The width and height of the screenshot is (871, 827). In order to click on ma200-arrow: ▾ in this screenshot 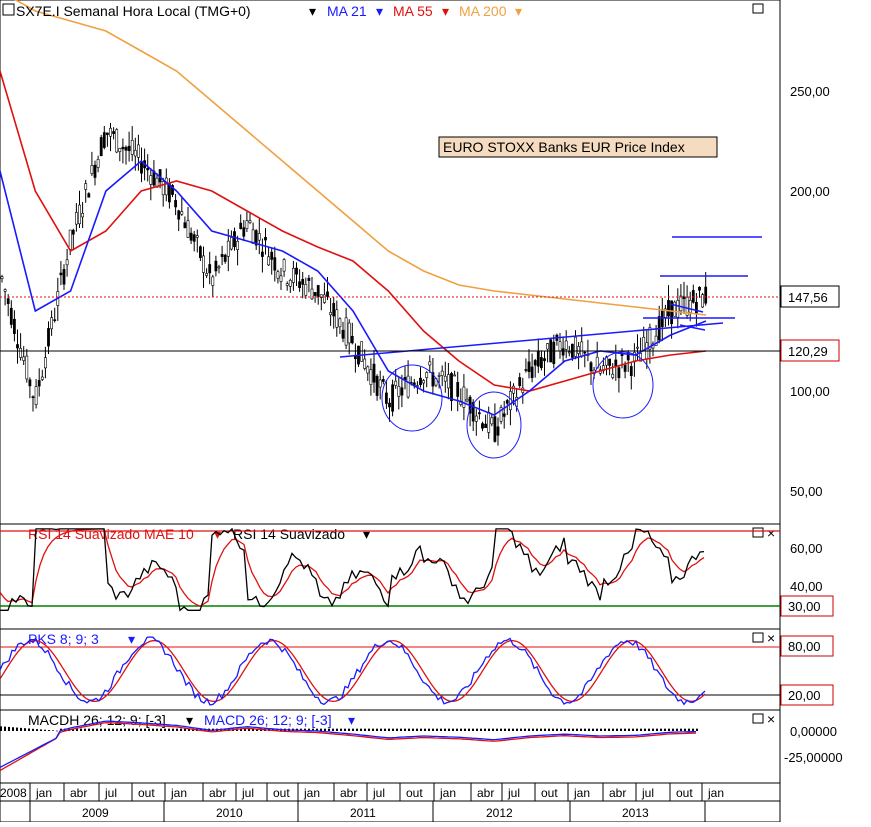, I will do `click(518, 11)`.